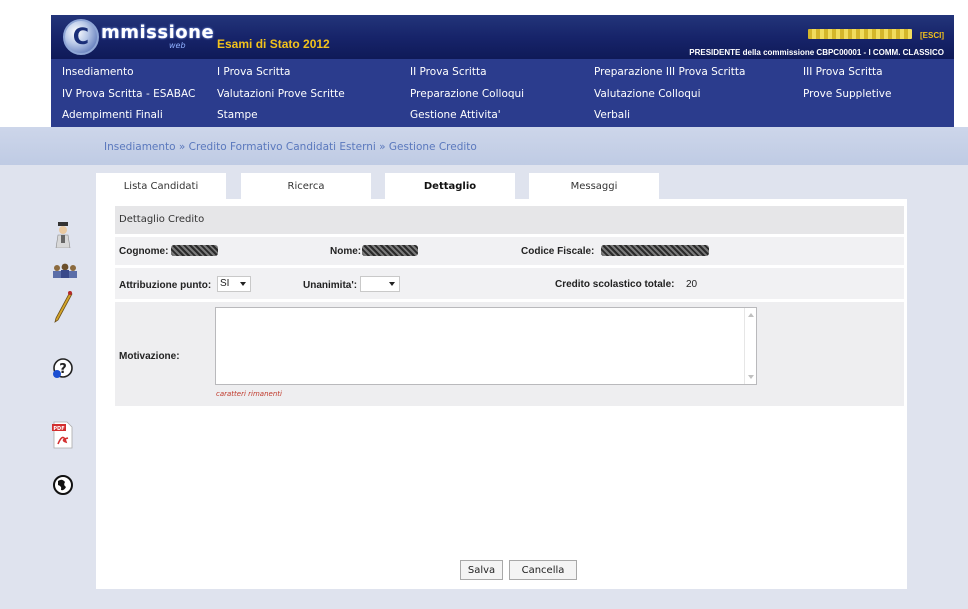  What do you see at coordinates (281, 94) in the screenshot?
I see `menu-item-valutazioni-prove-scritte: Valutazioni Prove Scritte` at bounding box center [281, 94].